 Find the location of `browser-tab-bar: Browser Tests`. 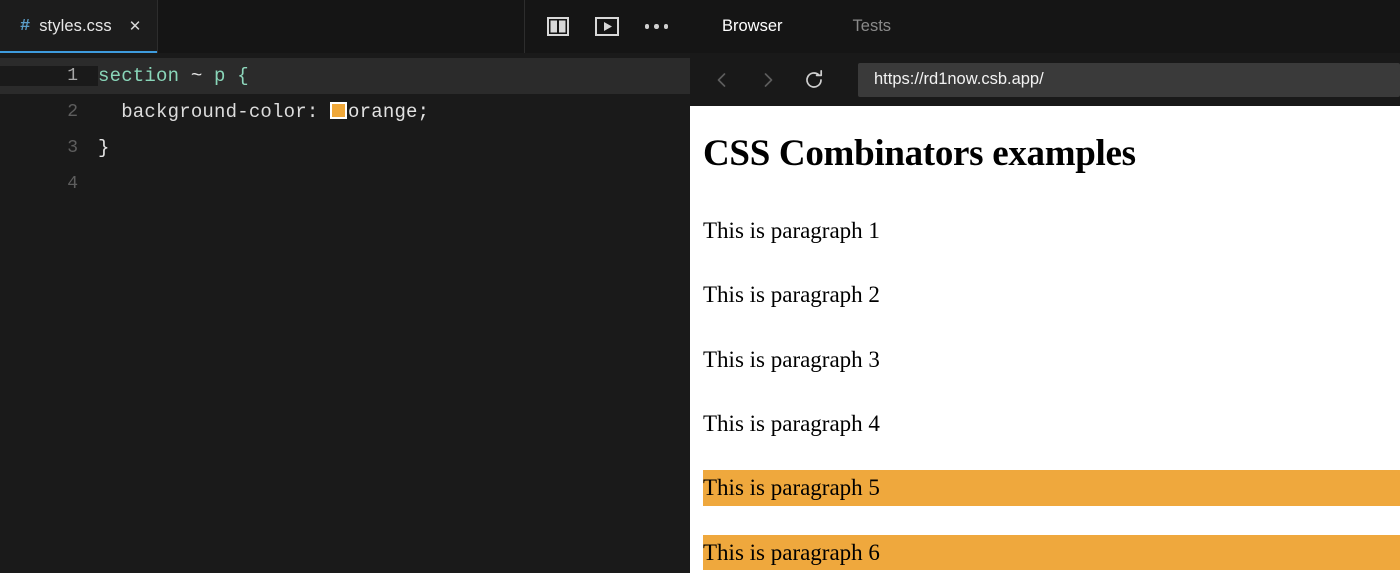

browser-tab-bar: Browser Tests is located at coordinates (1045, 26).